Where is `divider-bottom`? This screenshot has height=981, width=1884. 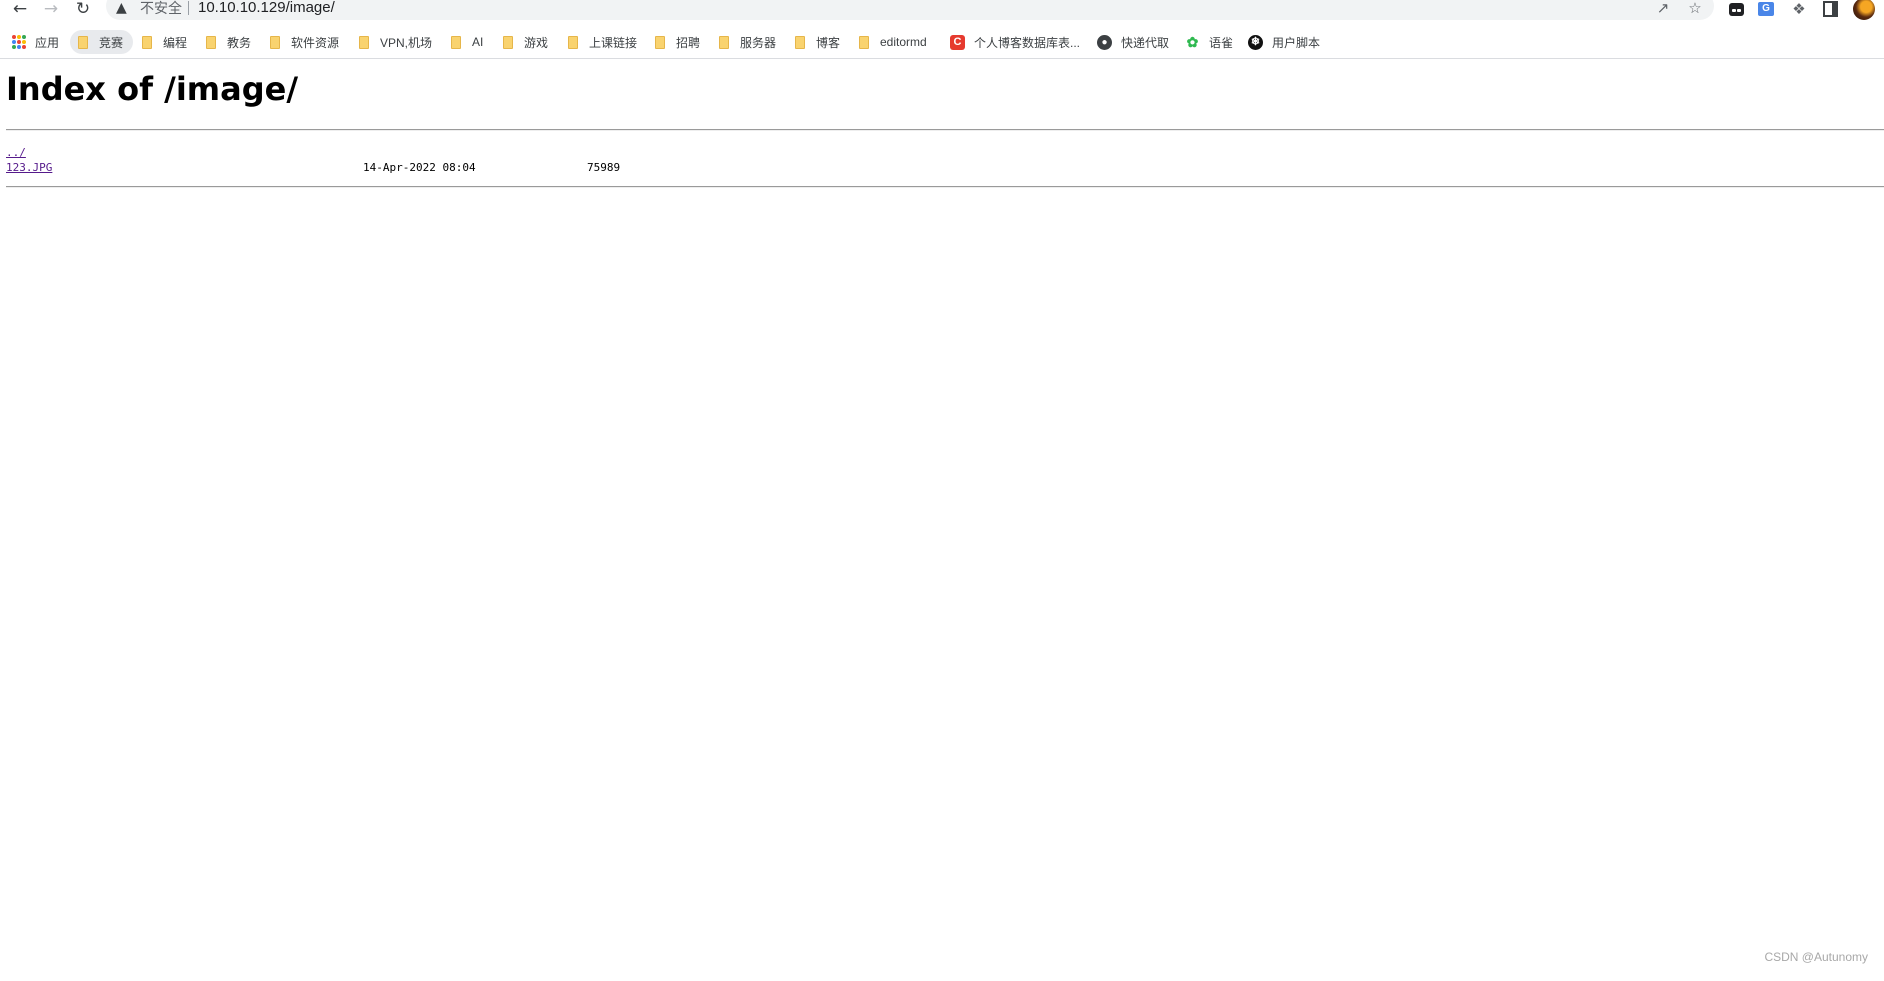 divider-bottom is located at coordinates (945, 187).